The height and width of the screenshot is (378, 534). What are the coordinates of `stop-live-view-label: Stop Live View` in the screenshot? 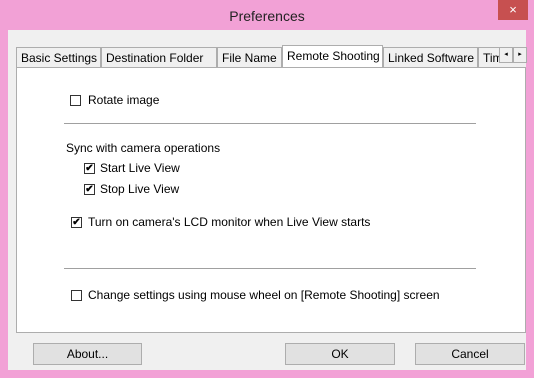 It's located at (139, 189).